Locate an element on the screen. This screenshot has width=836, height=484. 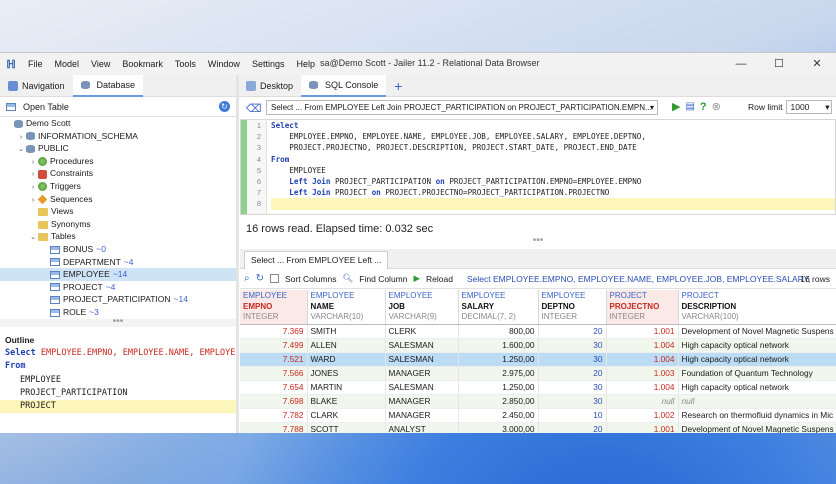
menu-help: Help is located at coordinates (305, 64).